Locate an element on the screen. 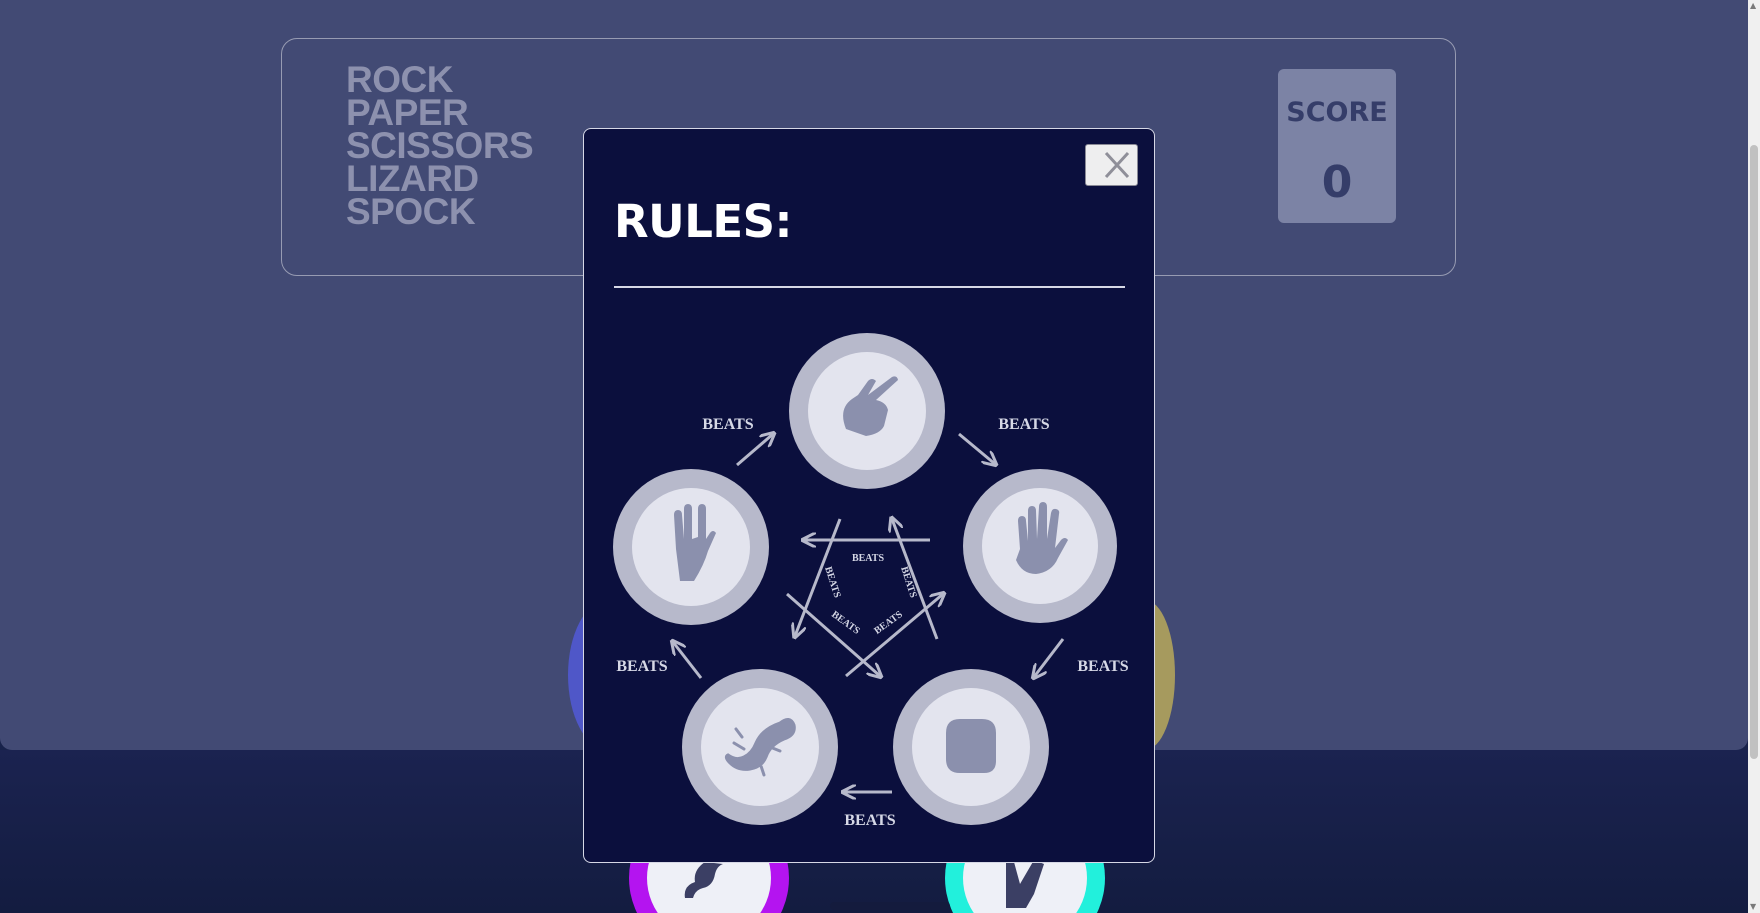  paper-token is located at coordinates (1040, 546).